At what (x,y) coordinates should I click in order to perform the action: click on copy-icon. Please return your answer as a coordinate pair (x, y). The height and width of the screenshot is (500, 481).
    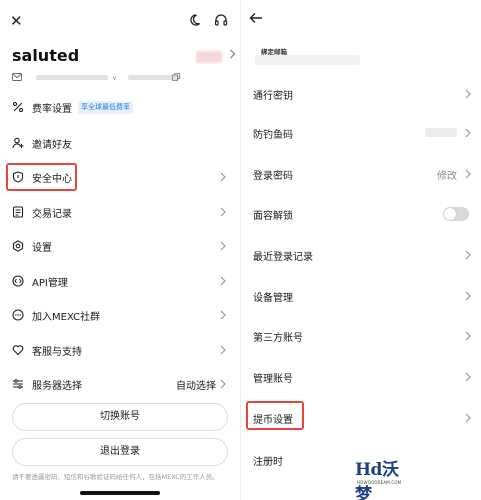
    Looking at the image, I should click on (176, 77).